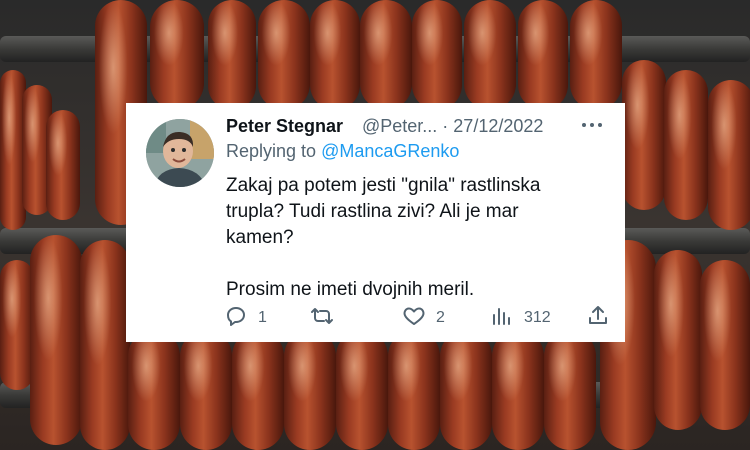 This screenshot has width=750, height=450. Describe the element at coordinates (390, 151) in the screenshot. I see `replying-to-mention: @MancaGRenko` at that location.